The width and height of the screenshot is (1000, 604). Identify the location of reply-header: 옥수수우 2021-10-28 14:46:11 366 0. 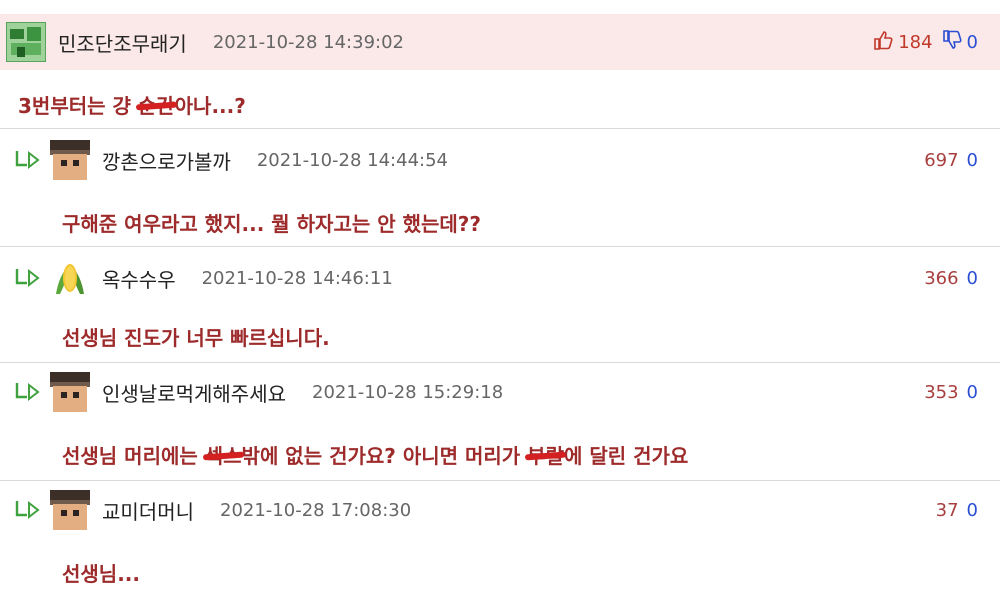
(500, 278).